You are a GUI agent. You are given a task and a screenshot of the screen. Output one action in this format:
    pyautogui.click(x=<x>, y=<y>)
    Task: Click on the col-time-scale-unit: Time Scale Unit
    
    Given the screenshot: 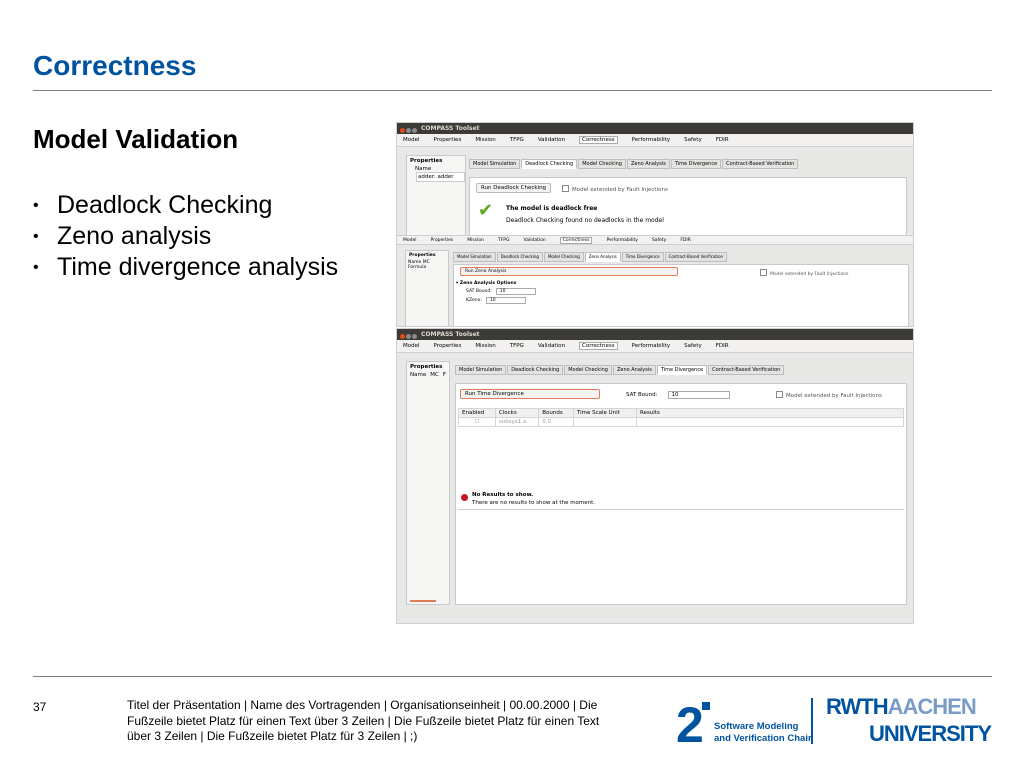 What is the action you would take?
    pyautogui.click(x=605, y=413)
    